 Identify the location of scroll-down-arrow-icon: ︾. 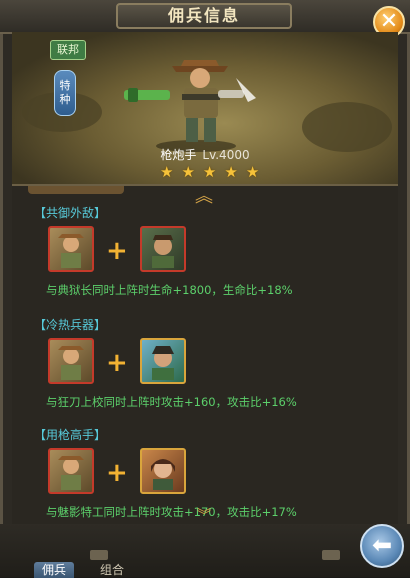
(204, 516).